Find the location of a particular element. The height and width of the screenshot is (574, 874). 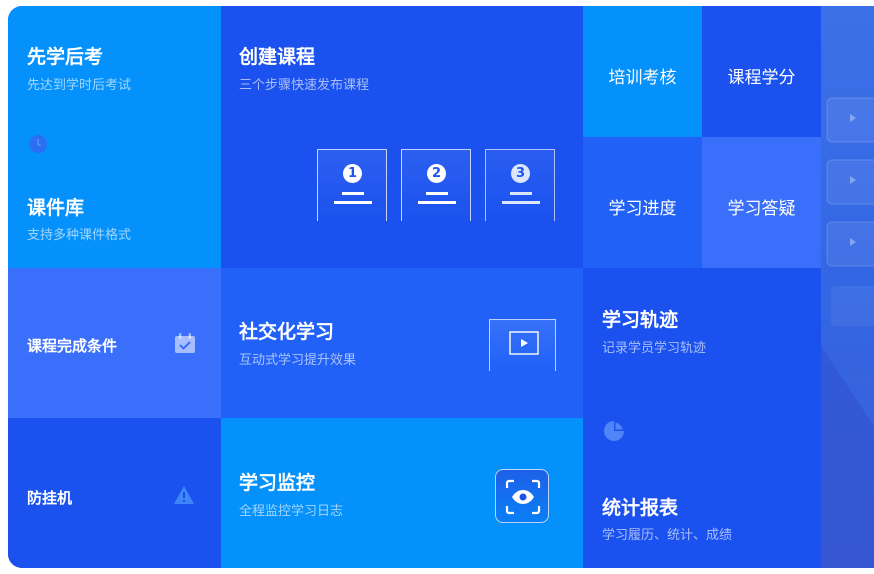

courseware-subtitle: 支持多种课件格式 is located at coordinates (79, 235).